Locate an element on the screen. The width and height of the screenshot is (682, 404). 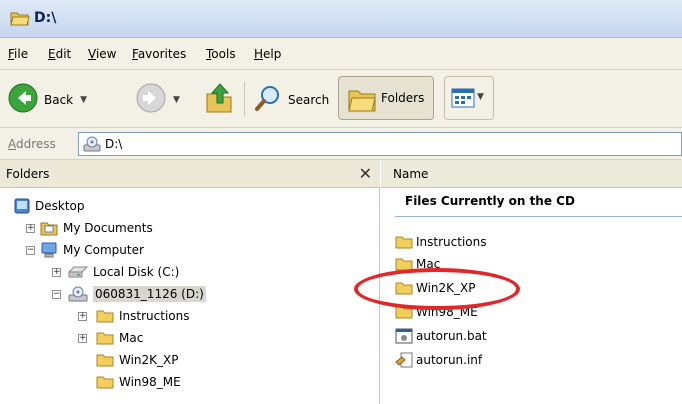
tree-item-win98-me: Win98_ME is located at coordinates (138, 382).